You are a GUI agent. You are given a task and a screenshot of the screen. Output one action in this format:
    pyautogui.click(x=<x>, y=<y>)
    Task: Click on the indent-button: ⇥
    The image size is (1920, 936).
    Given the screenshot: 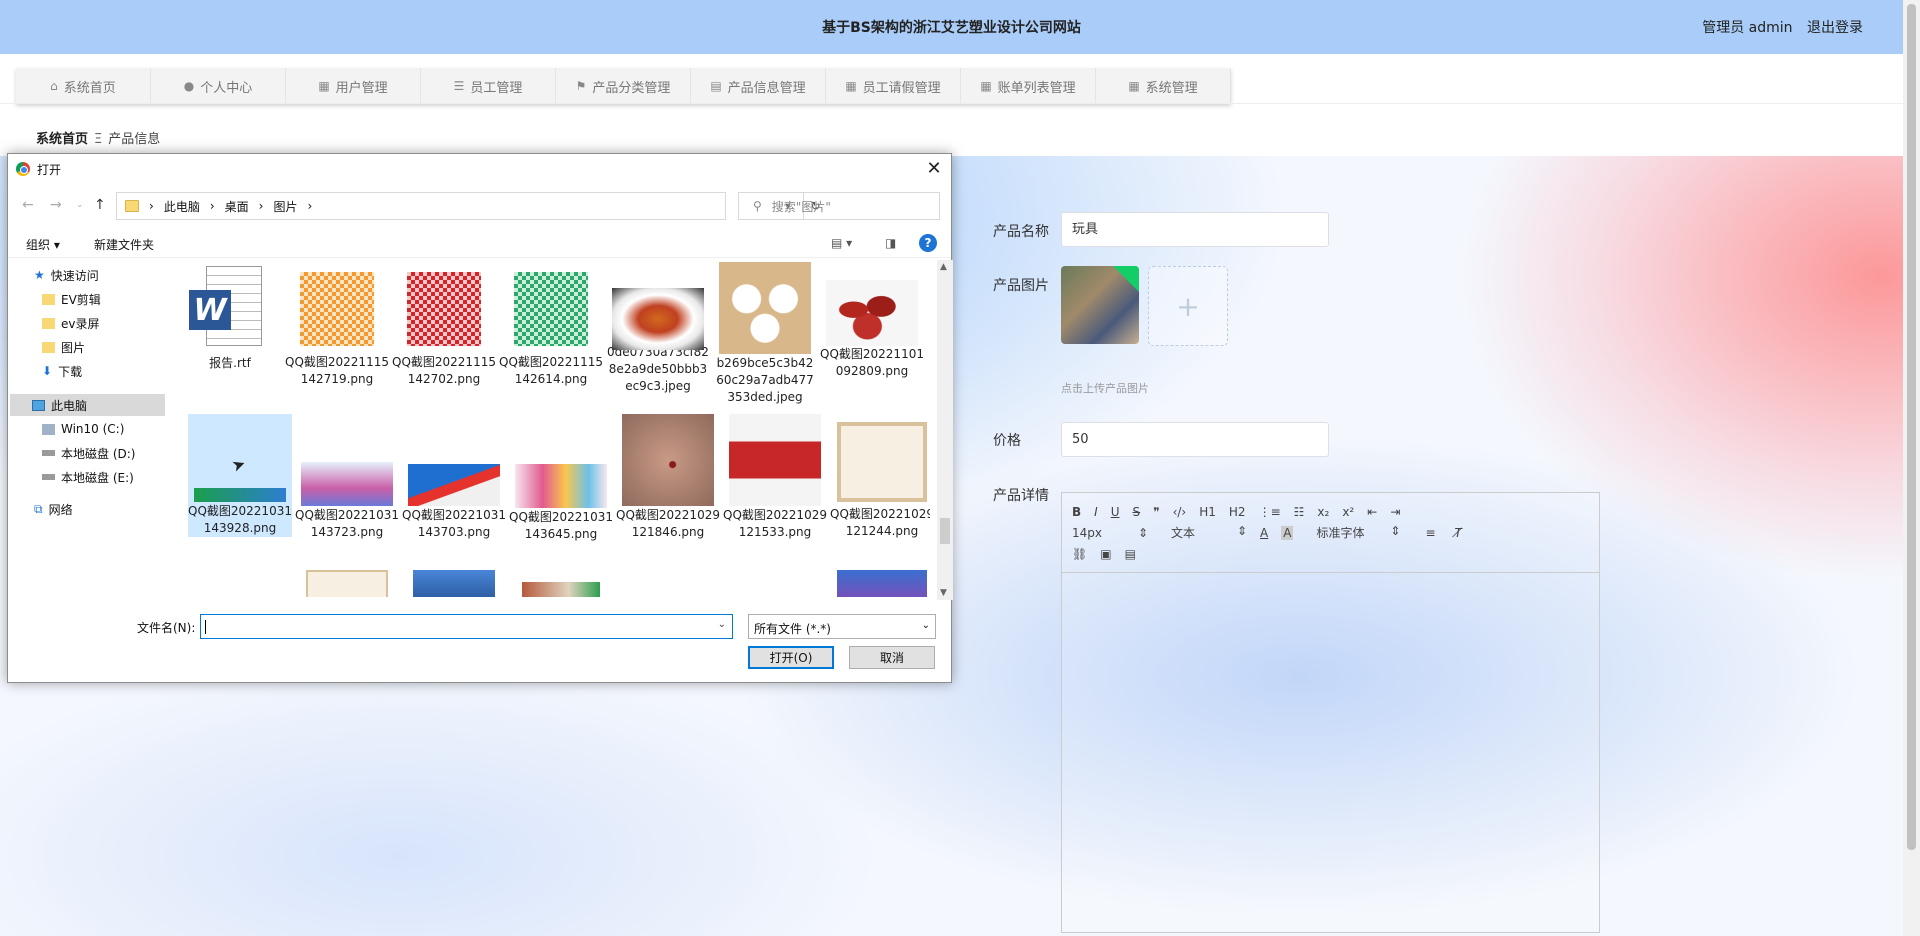 What is the action you would take?
    pyautogui.click(x=1395, y=512)
    